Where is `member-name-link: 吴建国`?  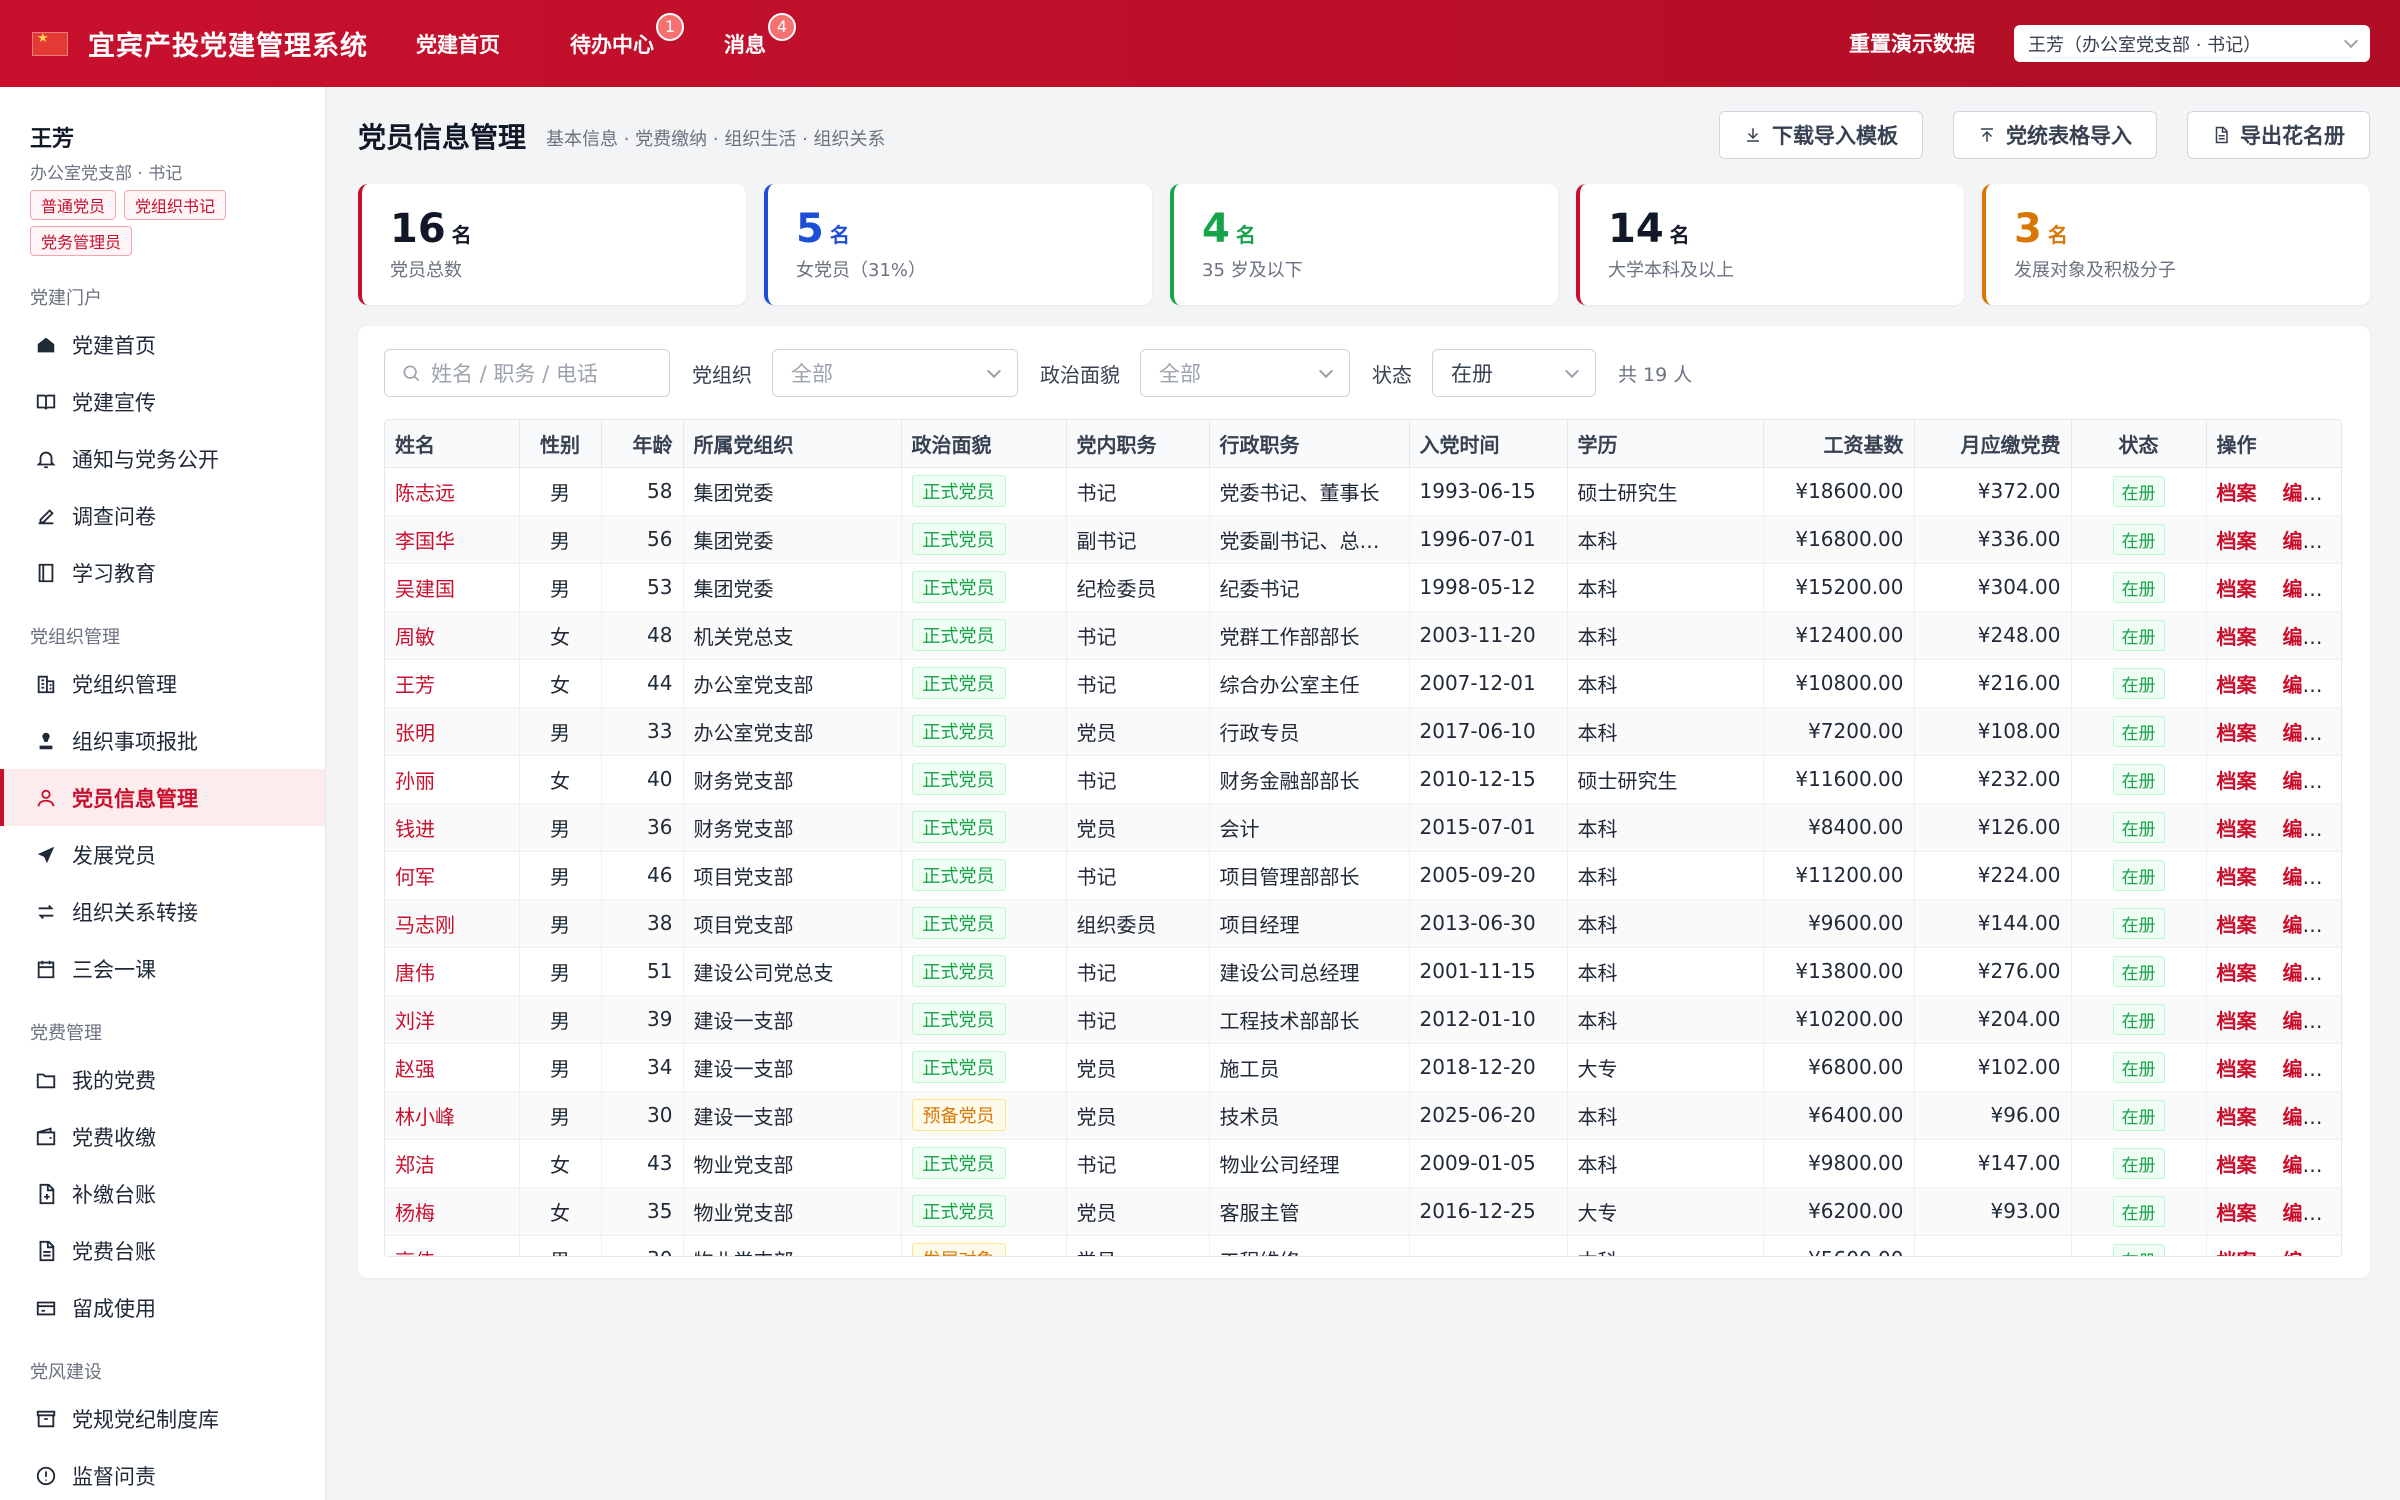
member-name-link: 吴建国 is located at coordinates (425, 589).